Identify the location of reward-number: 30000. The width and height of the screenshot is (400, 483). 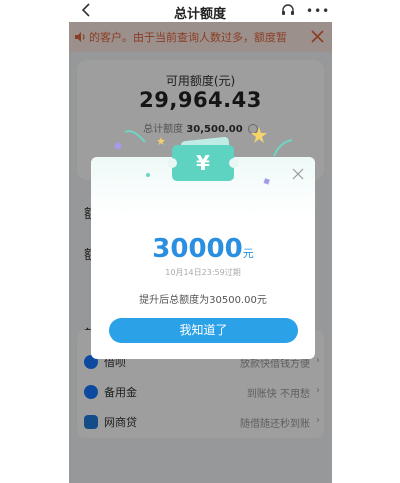
(197, 249).